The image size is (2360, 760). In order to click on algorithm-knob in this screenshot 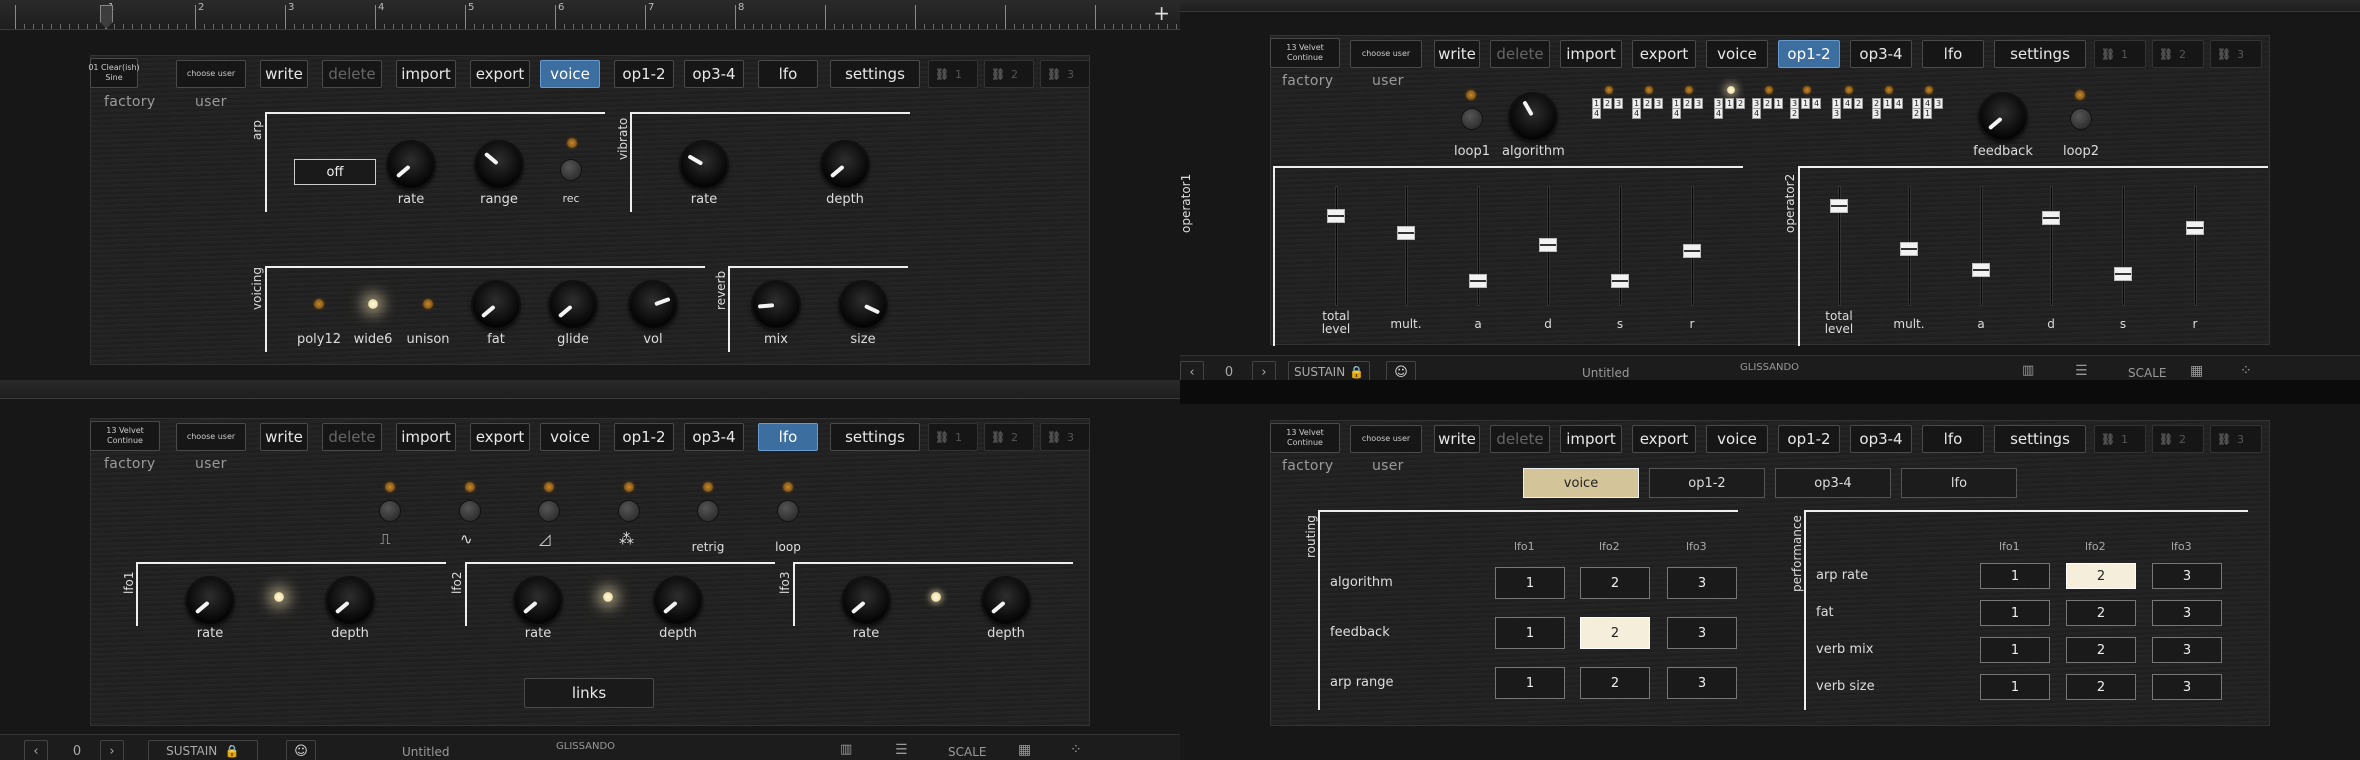, I will do `click(1533, 117)`.